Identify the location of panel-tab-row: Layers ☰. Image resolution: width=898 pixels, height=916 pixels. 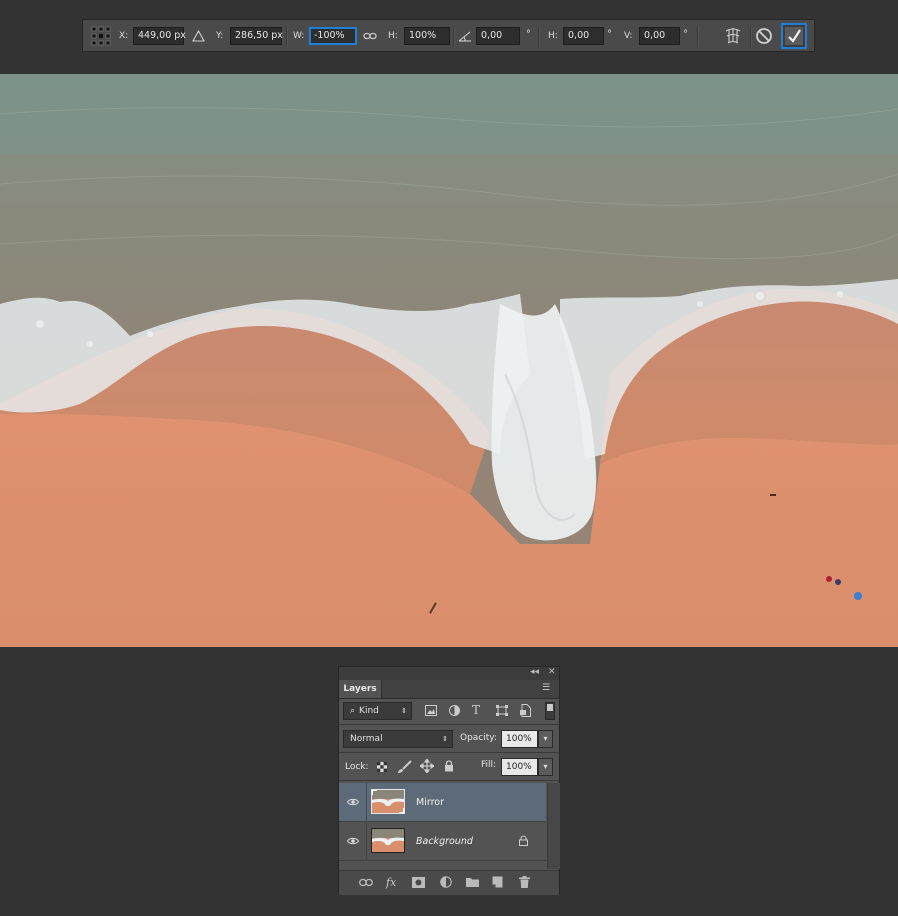
(449, 689).